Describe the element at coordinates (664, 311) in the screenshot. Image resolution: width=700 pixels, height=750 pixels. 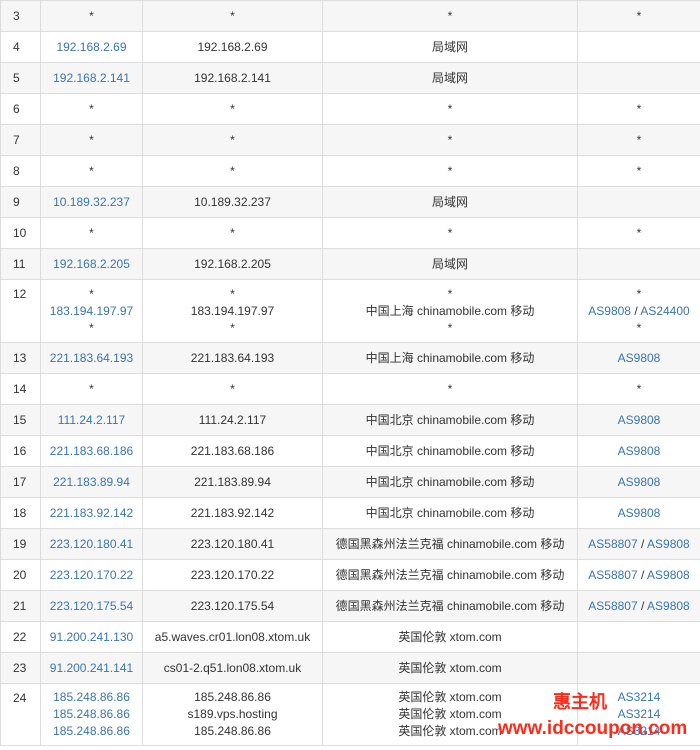
I see `asn-link: AS24400` at that location.